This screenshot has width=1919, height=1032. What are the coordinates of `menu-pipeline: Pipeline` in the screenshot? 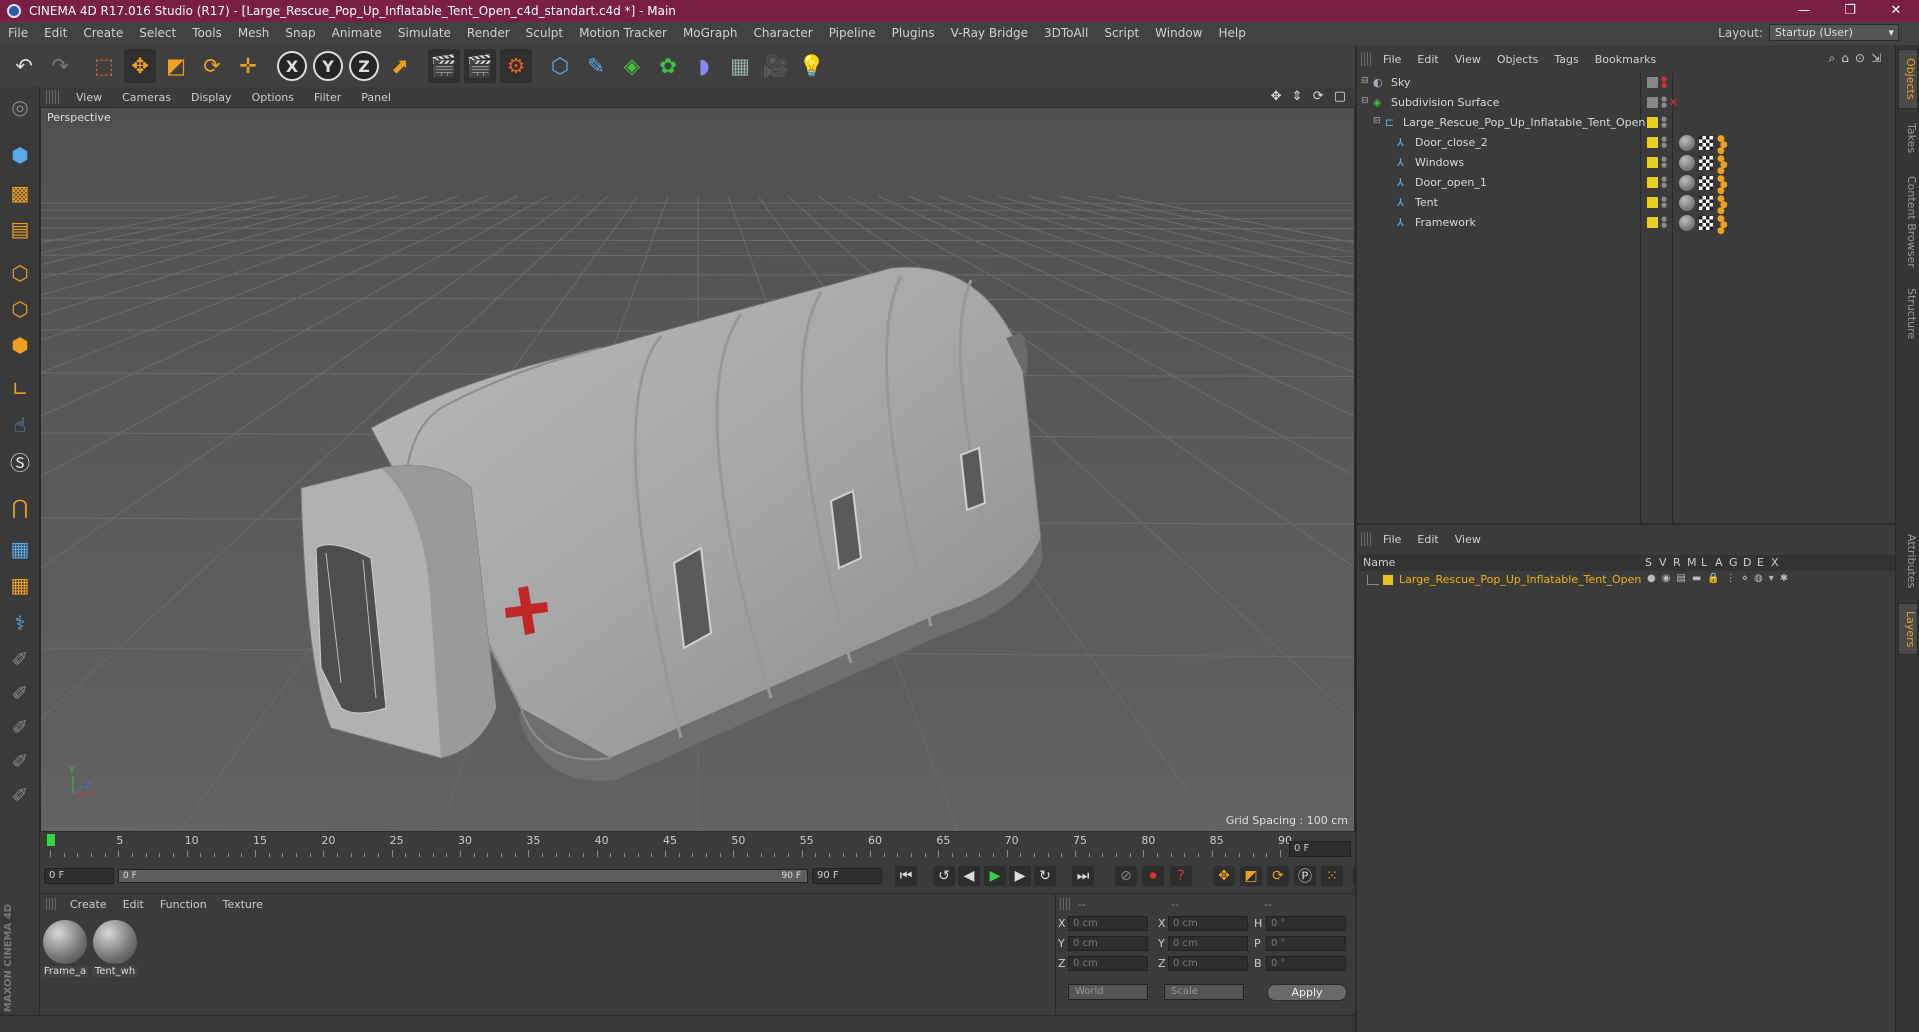 It's located at (852, 33).